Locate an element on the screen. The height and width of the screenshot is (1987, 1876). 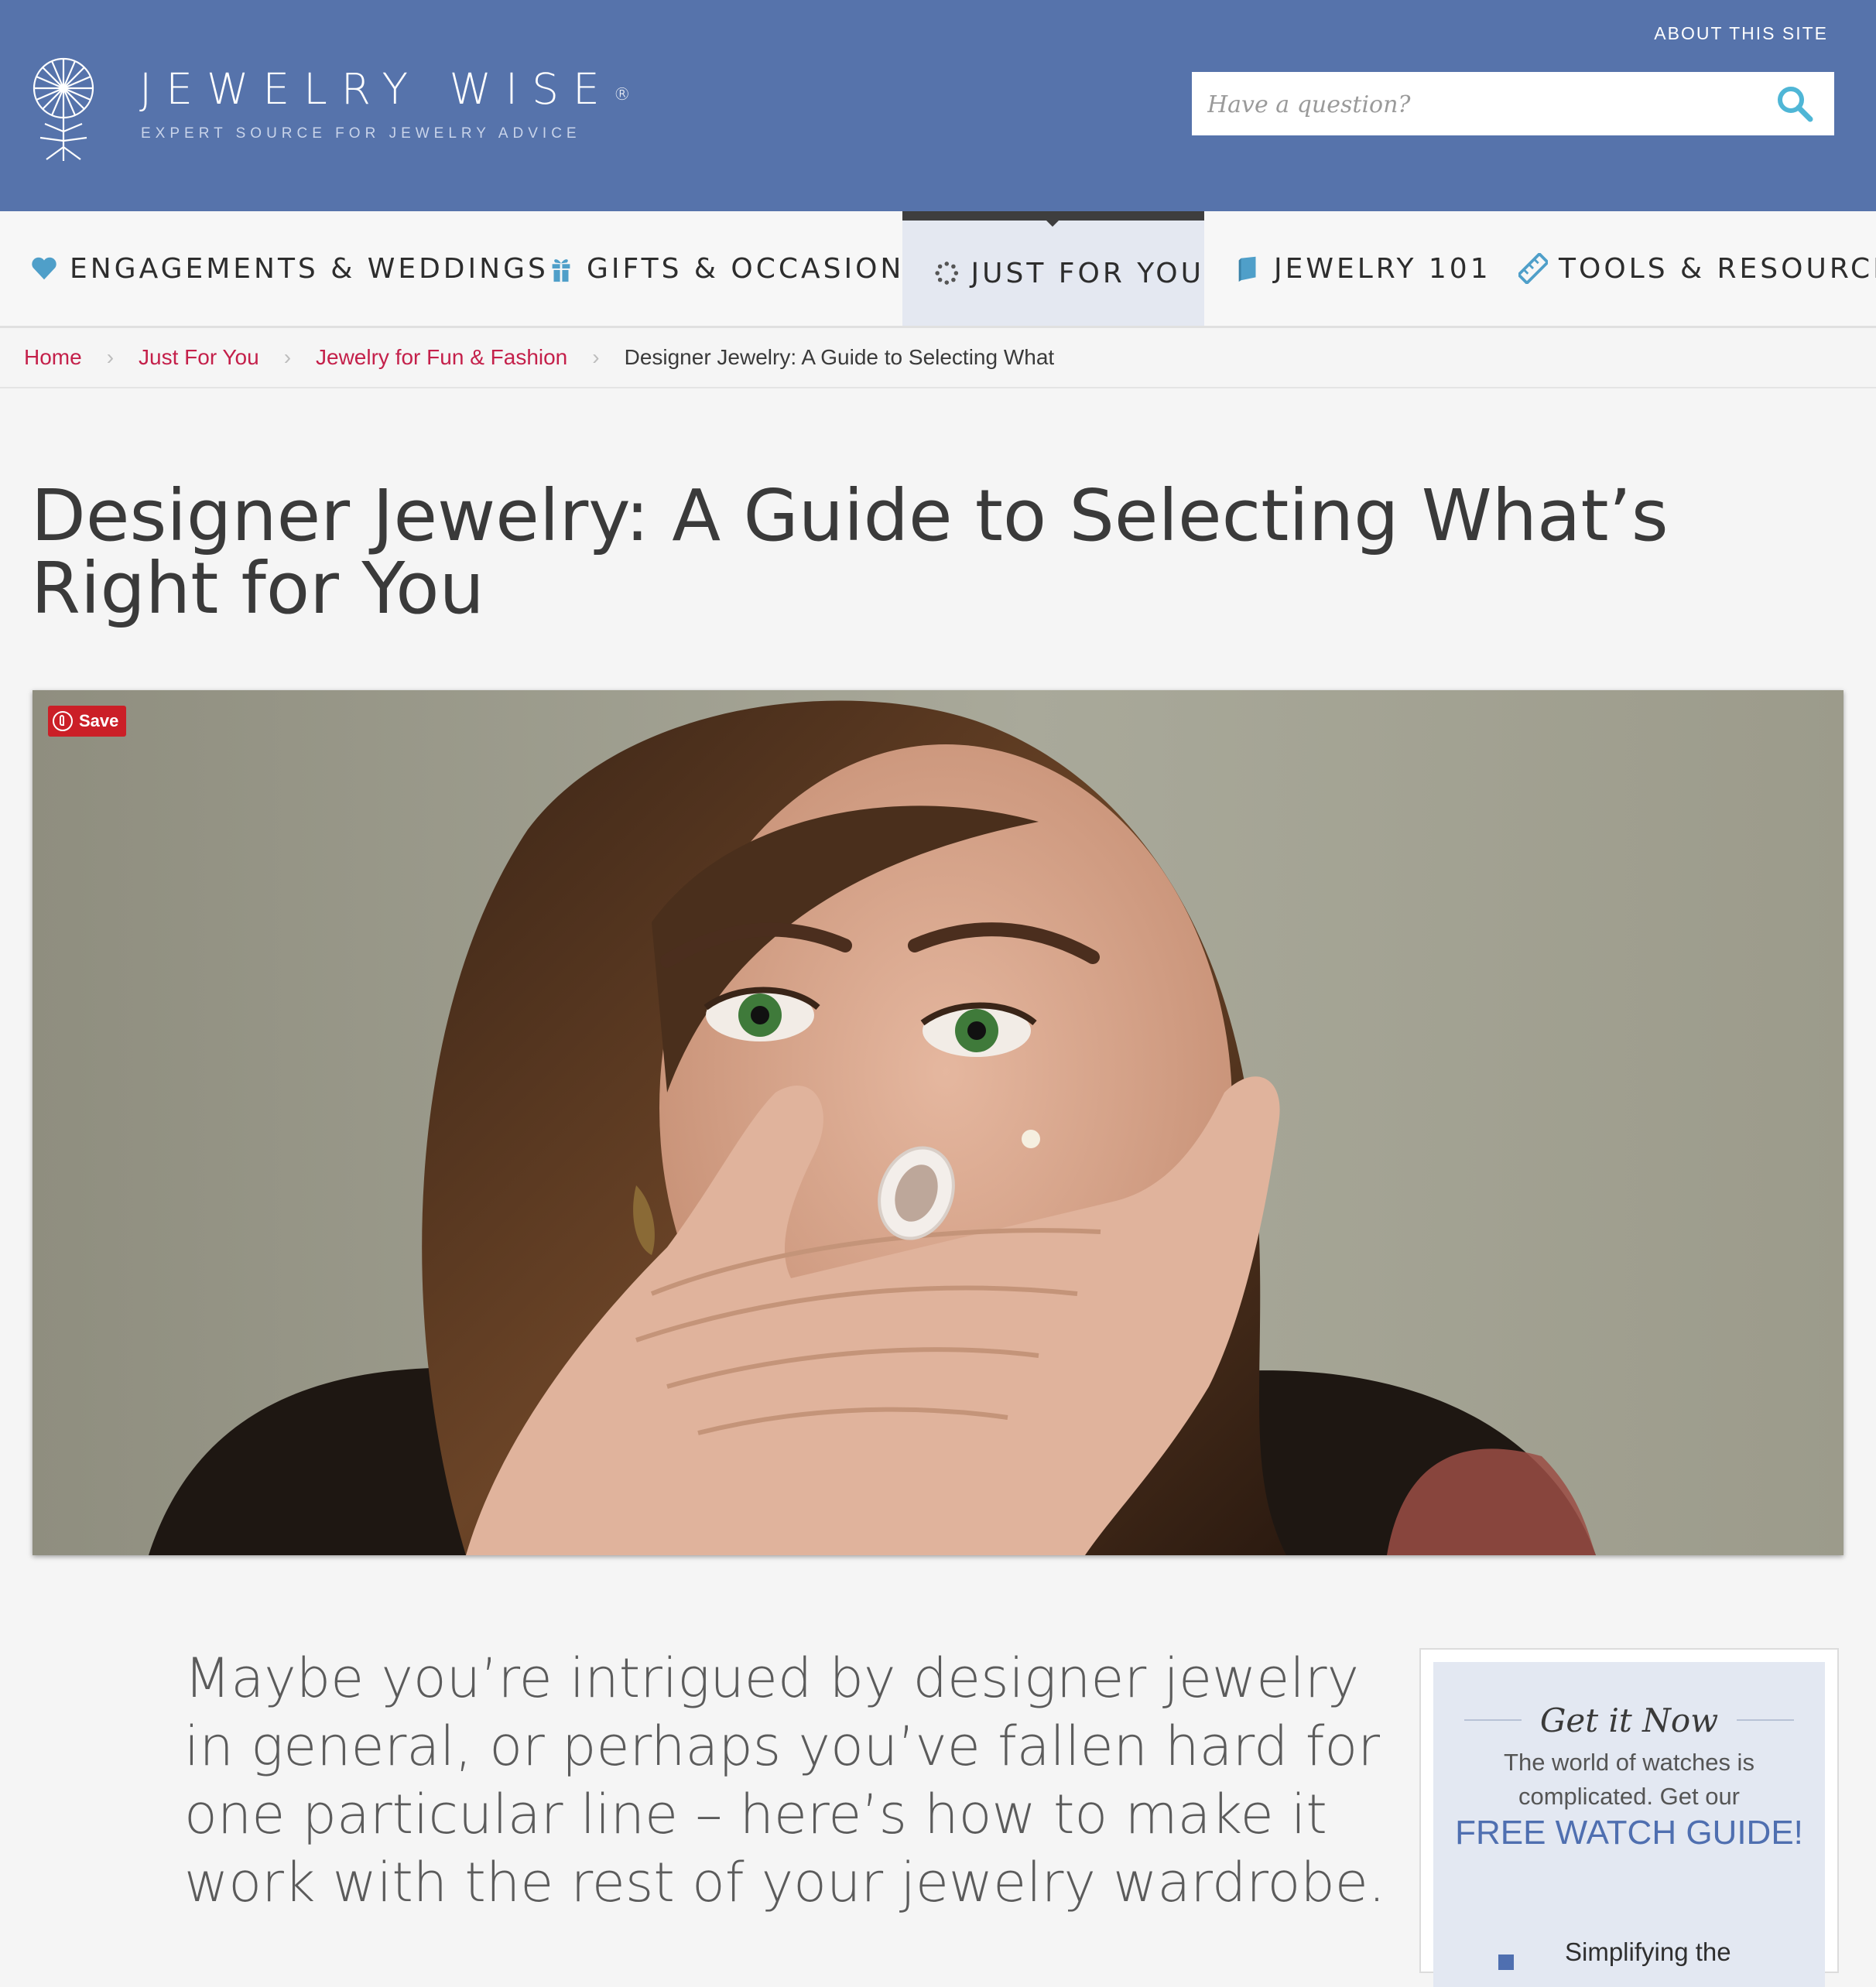
gift-icon is located at coordinates (561, 270).